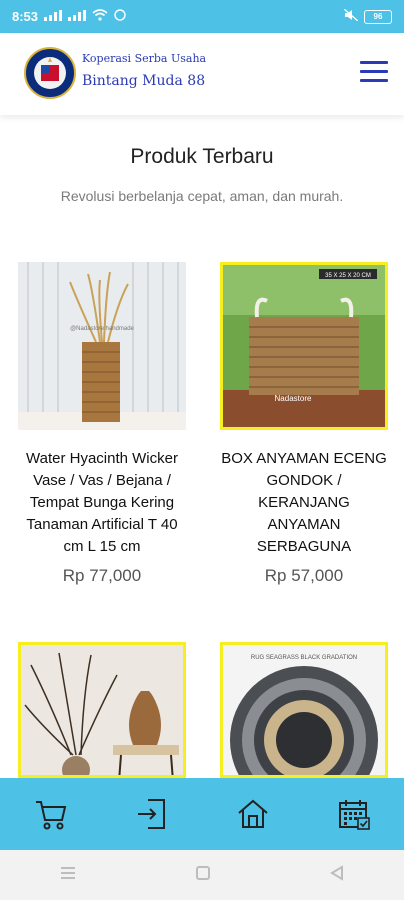 The image size is (404, 900). I want to click on product-image: @Nadastore handmade, so click(102, 346).